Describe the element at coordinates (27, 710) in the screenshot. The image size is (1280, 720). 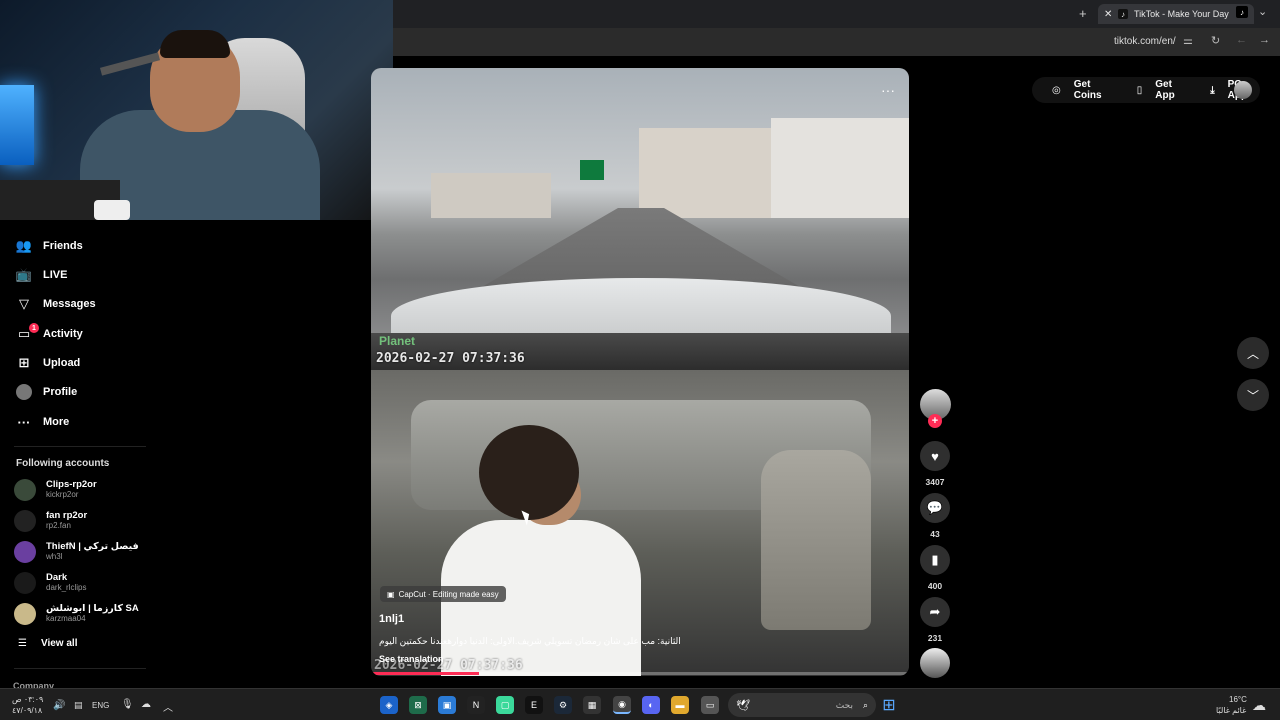
I see `clock-date: ٤٧/٠٩/١٨` at that location.